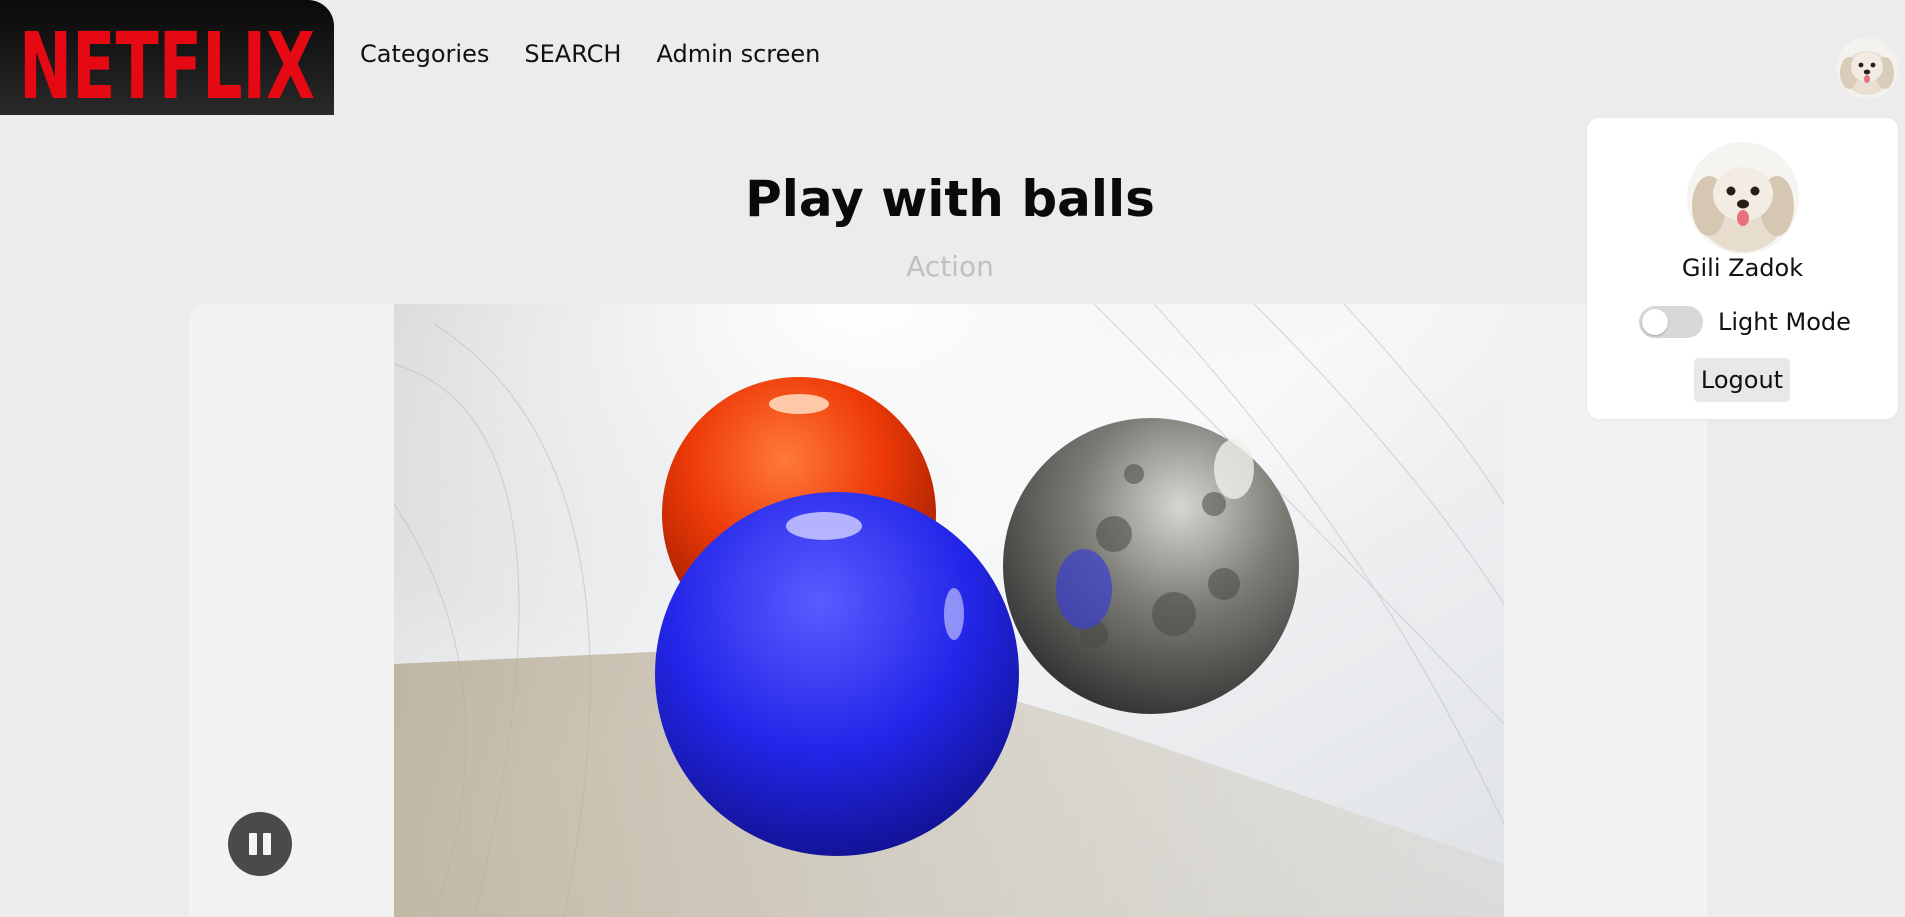  Describe the element at coordinates (572, 54) in the screenshot. I see `nav-link-search: SEARCH` at that location.